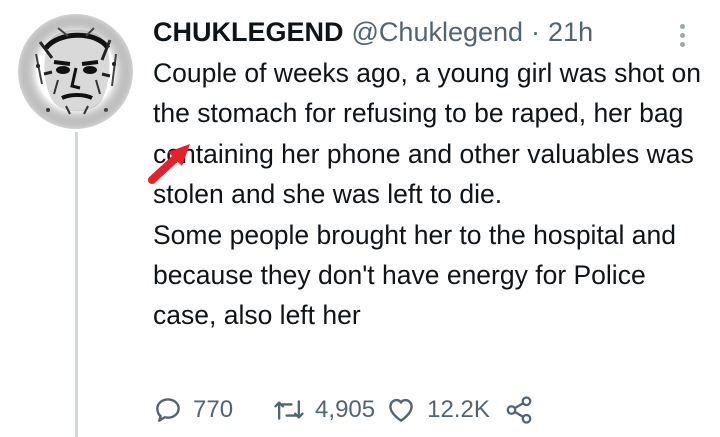 Image resolution: width=720 pixels, height=437 pixels. I want to click on sketched-face-portrait-icon, so click(75, 71).